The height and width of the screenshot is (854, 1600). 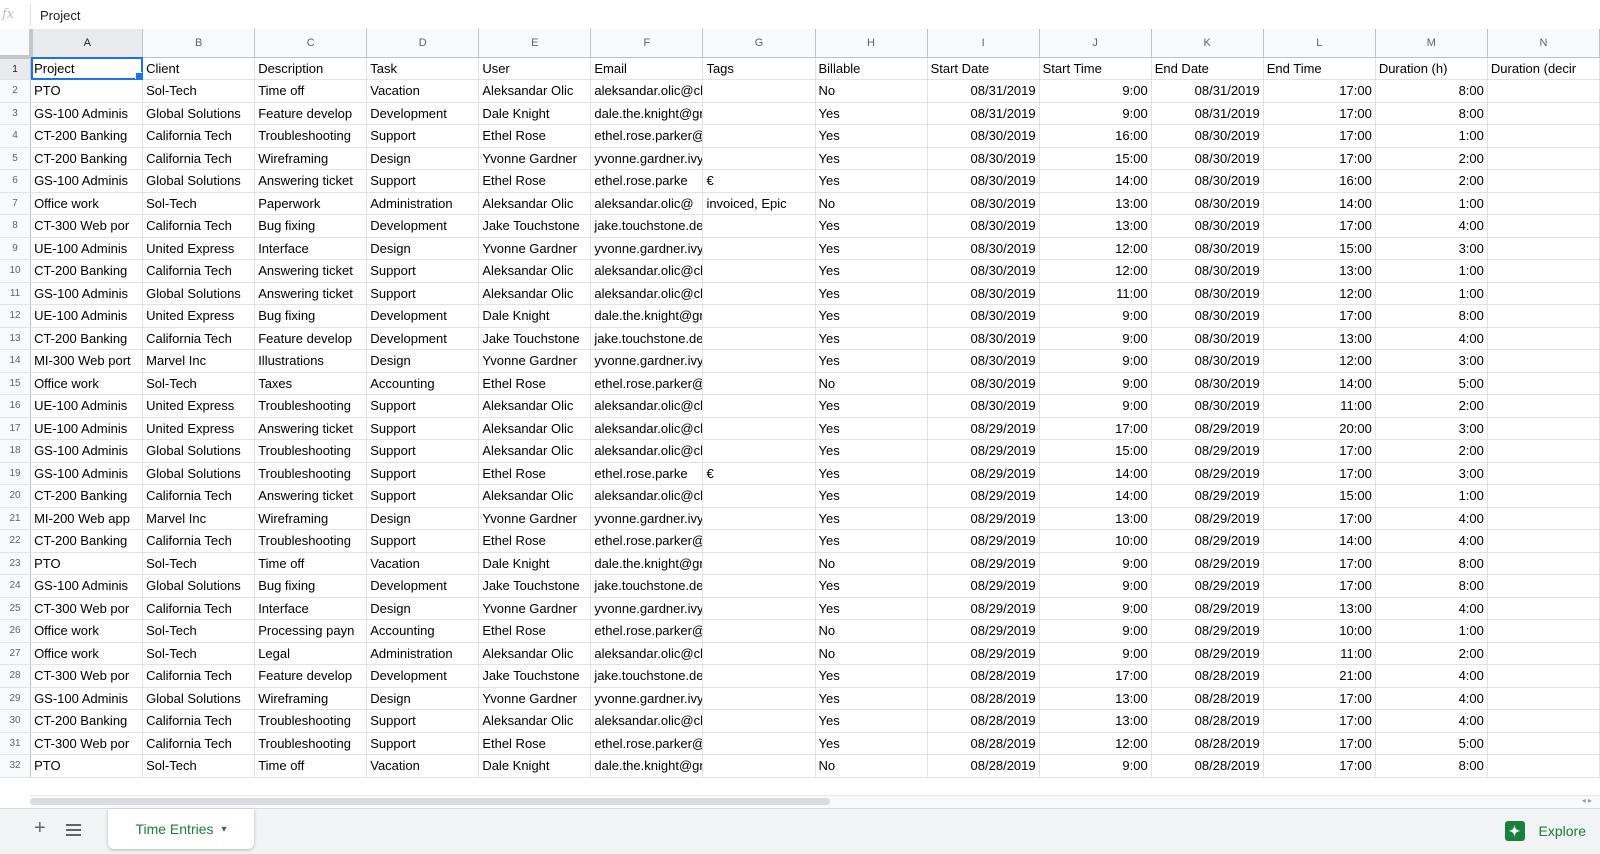 What do you see at coordinates (647, 226) in the screenshot?
I see `cell: jake.touchstone.dev@gmail.com` at bounding box center [647, 226].